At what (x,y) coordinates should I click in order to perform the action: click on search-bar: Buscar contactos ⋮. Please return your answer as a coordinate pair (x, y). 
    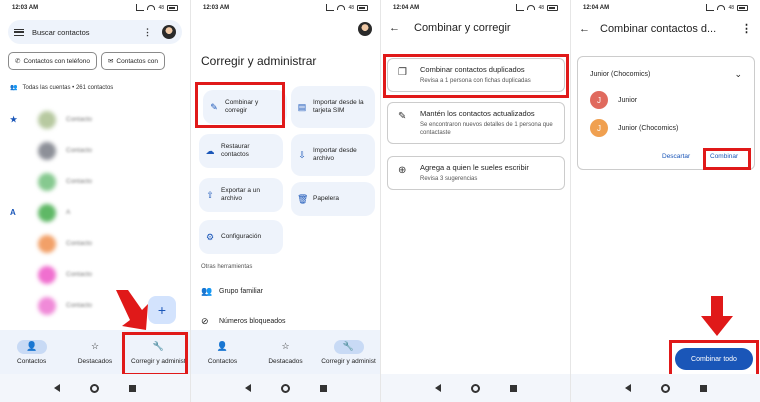
    Looking at the image, I should click on (95, 32).